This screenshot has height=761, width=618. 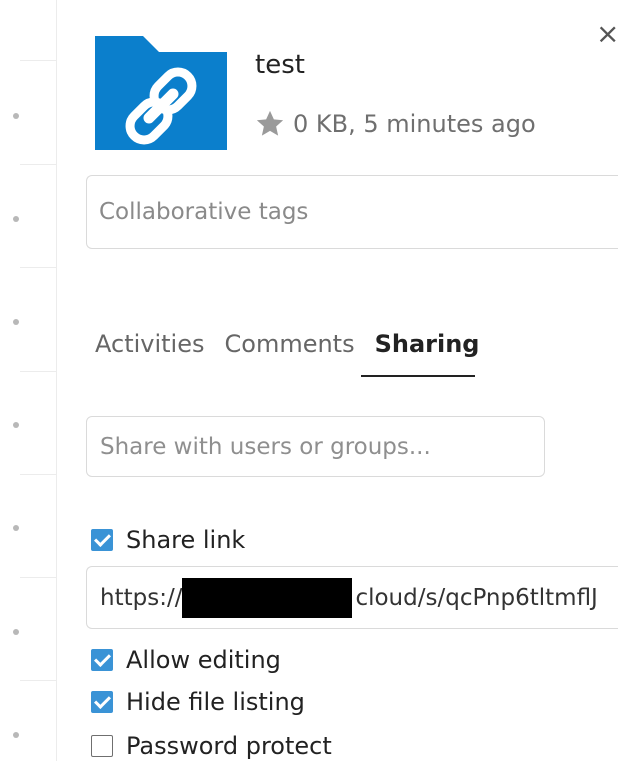 I want to click on share-link-option: Share link, so click(x=168, y=540).